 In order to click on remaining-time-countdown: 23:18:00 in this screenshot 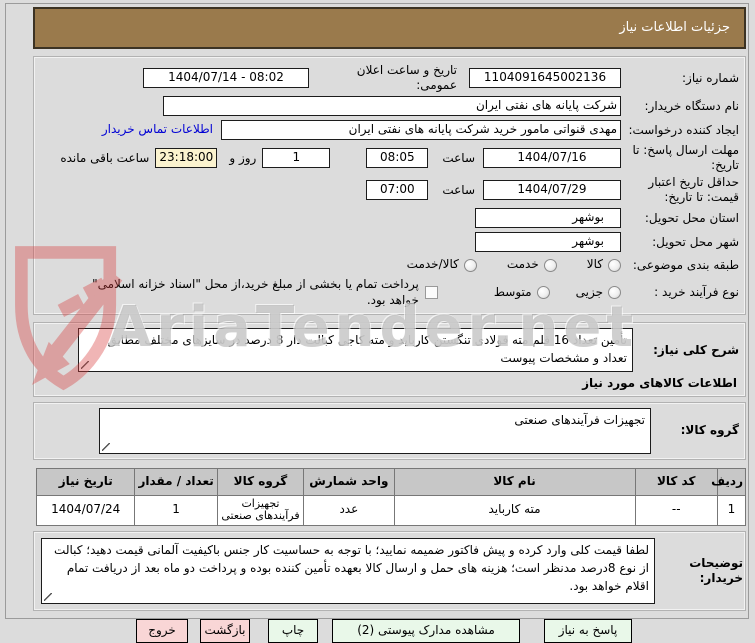, I will do `click(186, 158)`.